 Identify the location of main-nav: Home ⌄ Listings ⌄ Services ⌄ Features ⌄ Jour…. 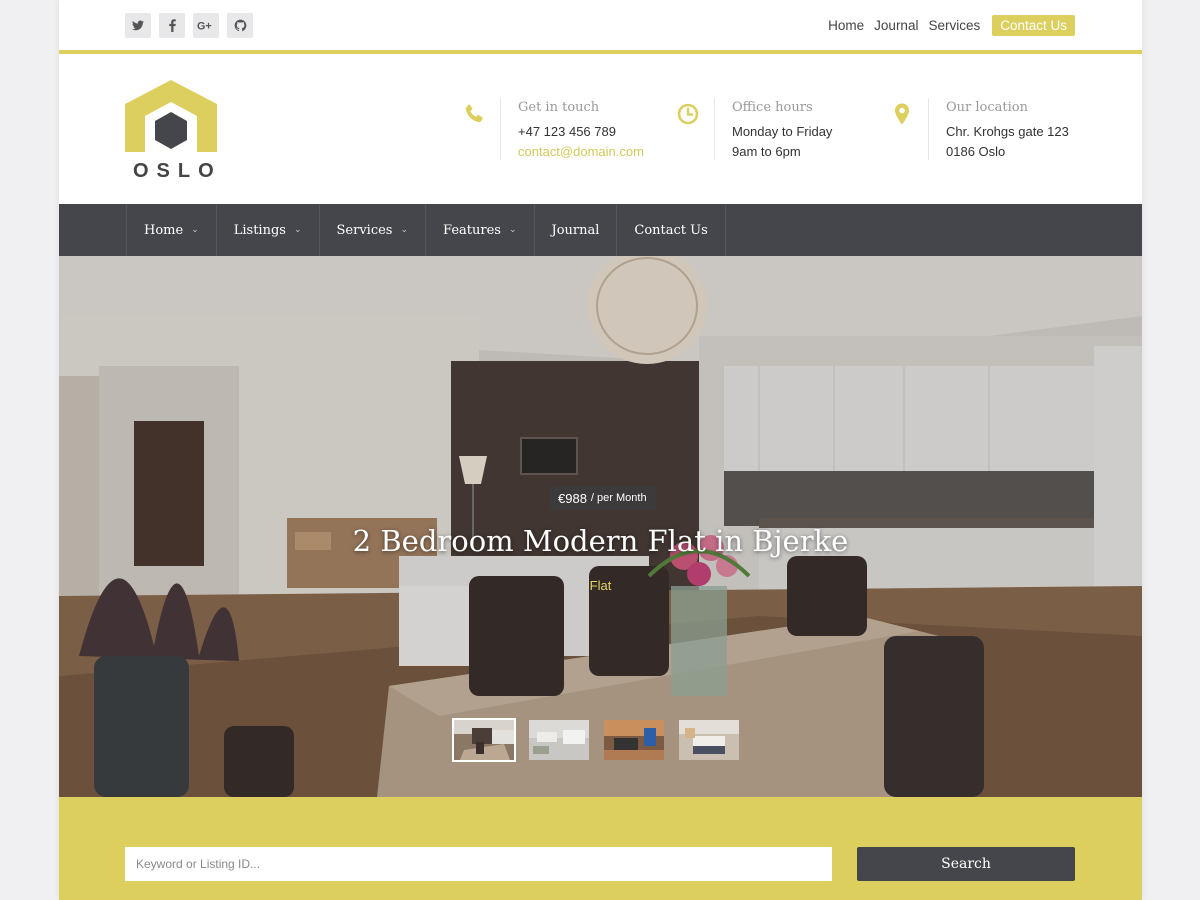
(600, 230).